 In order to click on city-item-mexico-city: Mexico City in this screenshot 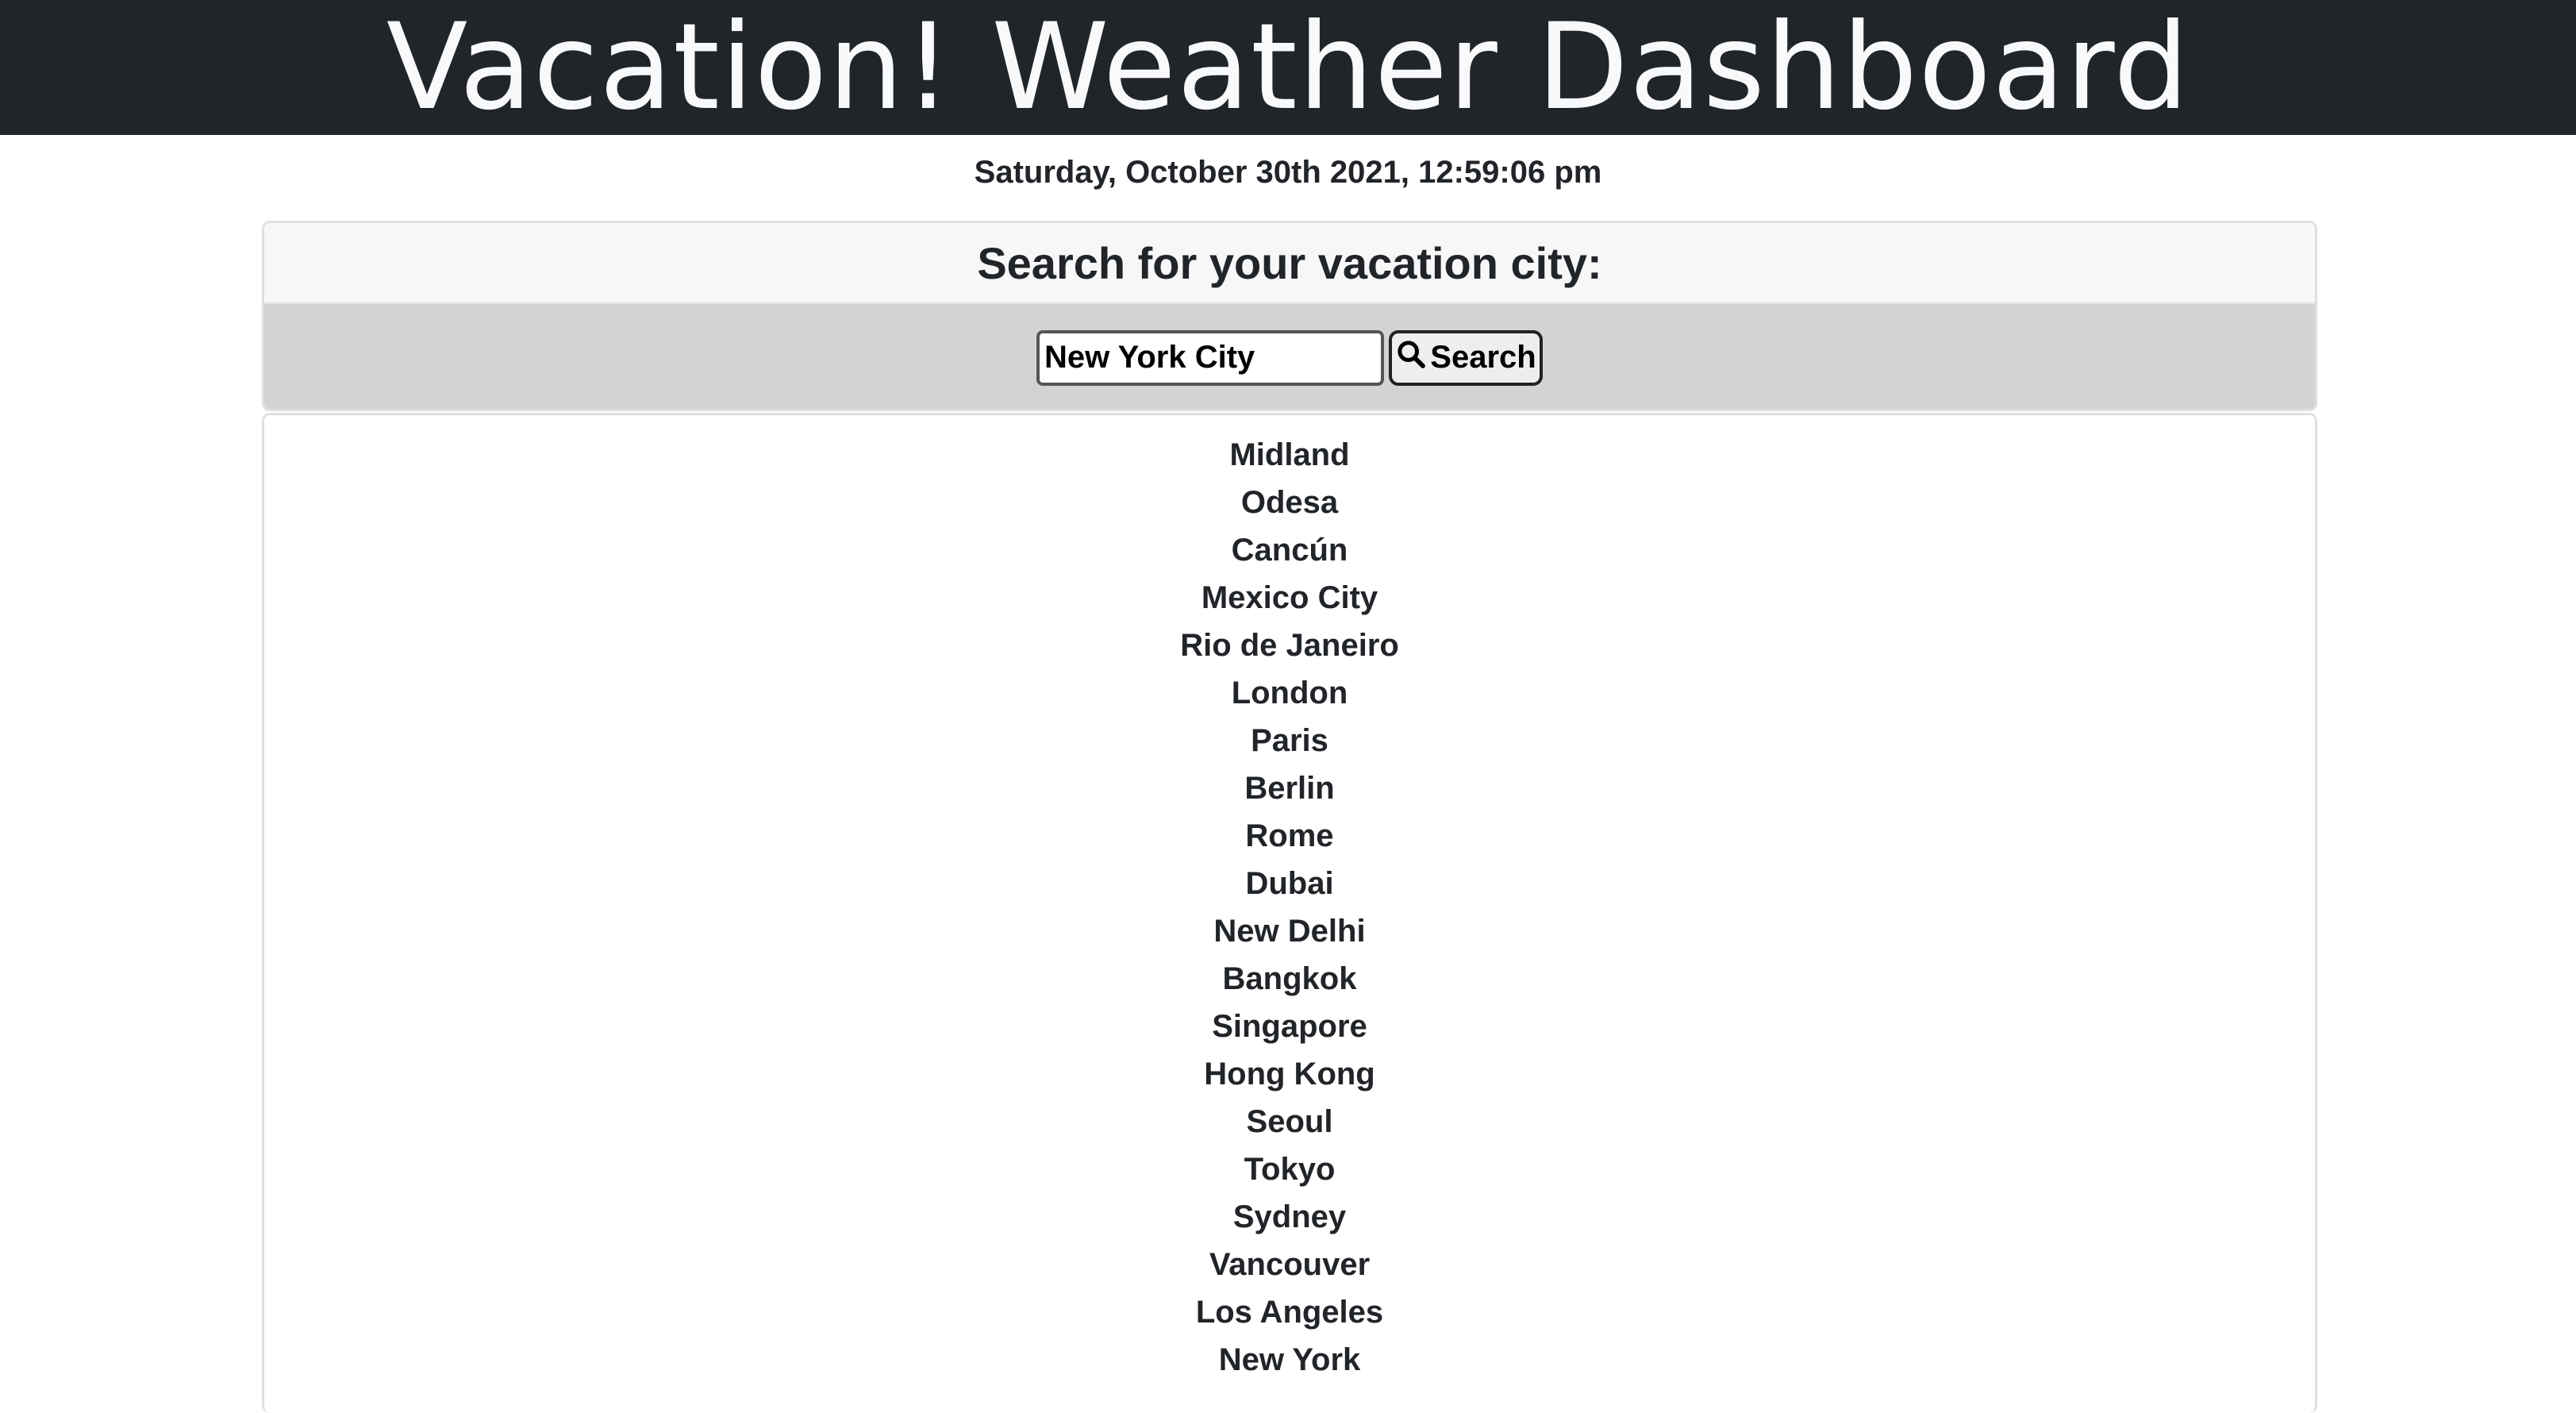, I will do `click(1289, 598)`.